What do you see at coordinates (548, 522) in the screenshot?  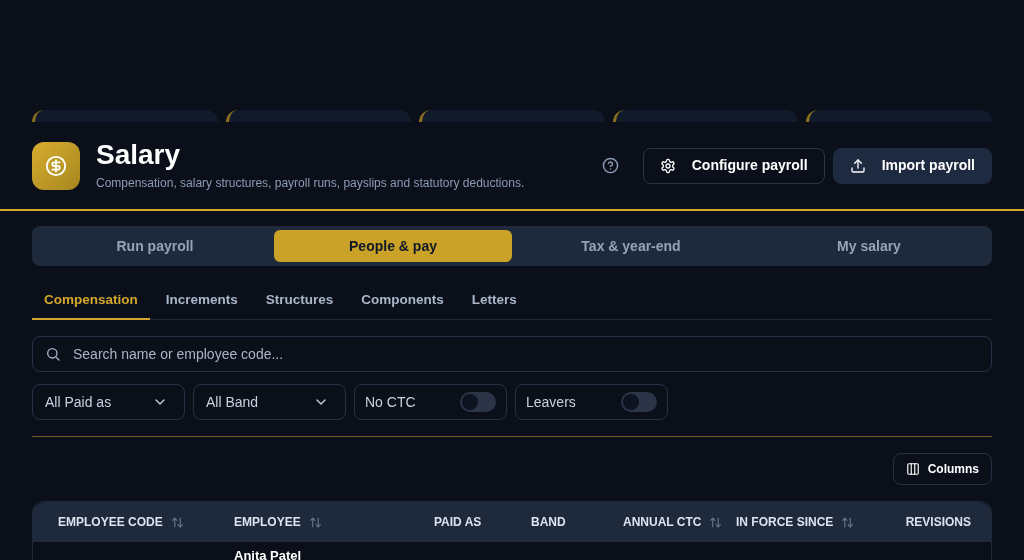 I see `column-header: BAND` at bounding box center [548, 522].